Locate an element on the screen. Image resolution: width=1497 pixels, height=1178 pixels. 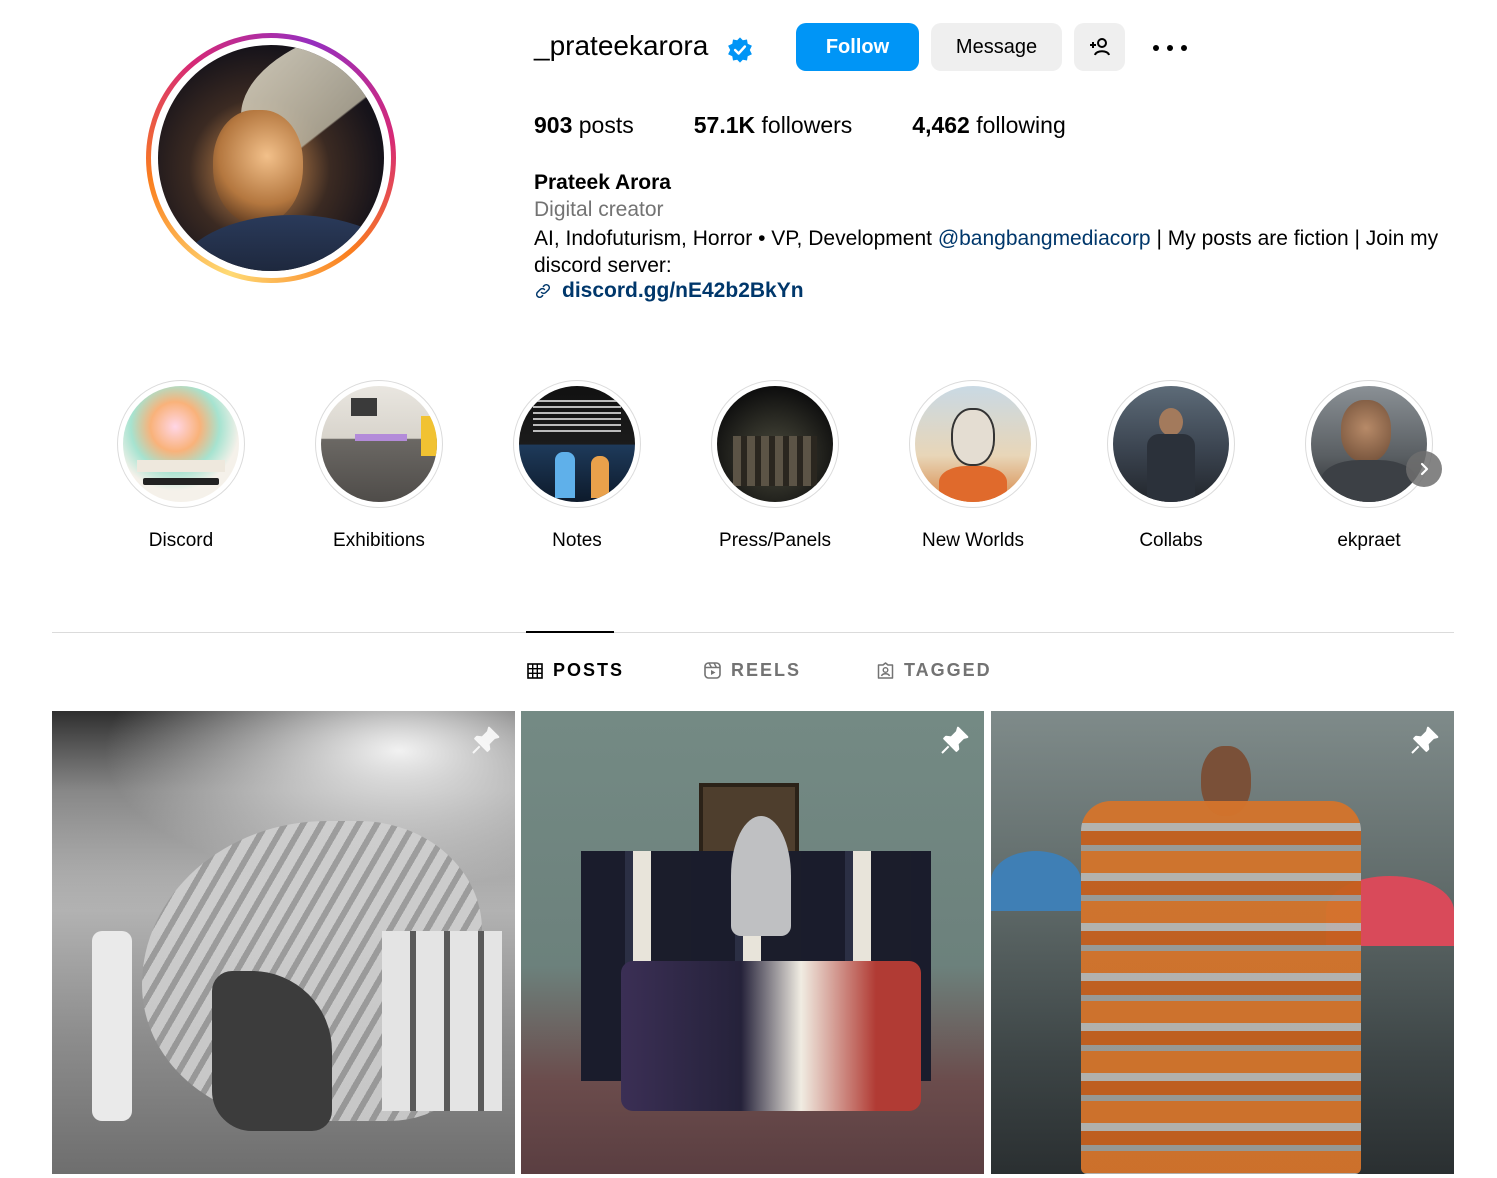
highlight-label: Discord is located at coordinates (181, 540).